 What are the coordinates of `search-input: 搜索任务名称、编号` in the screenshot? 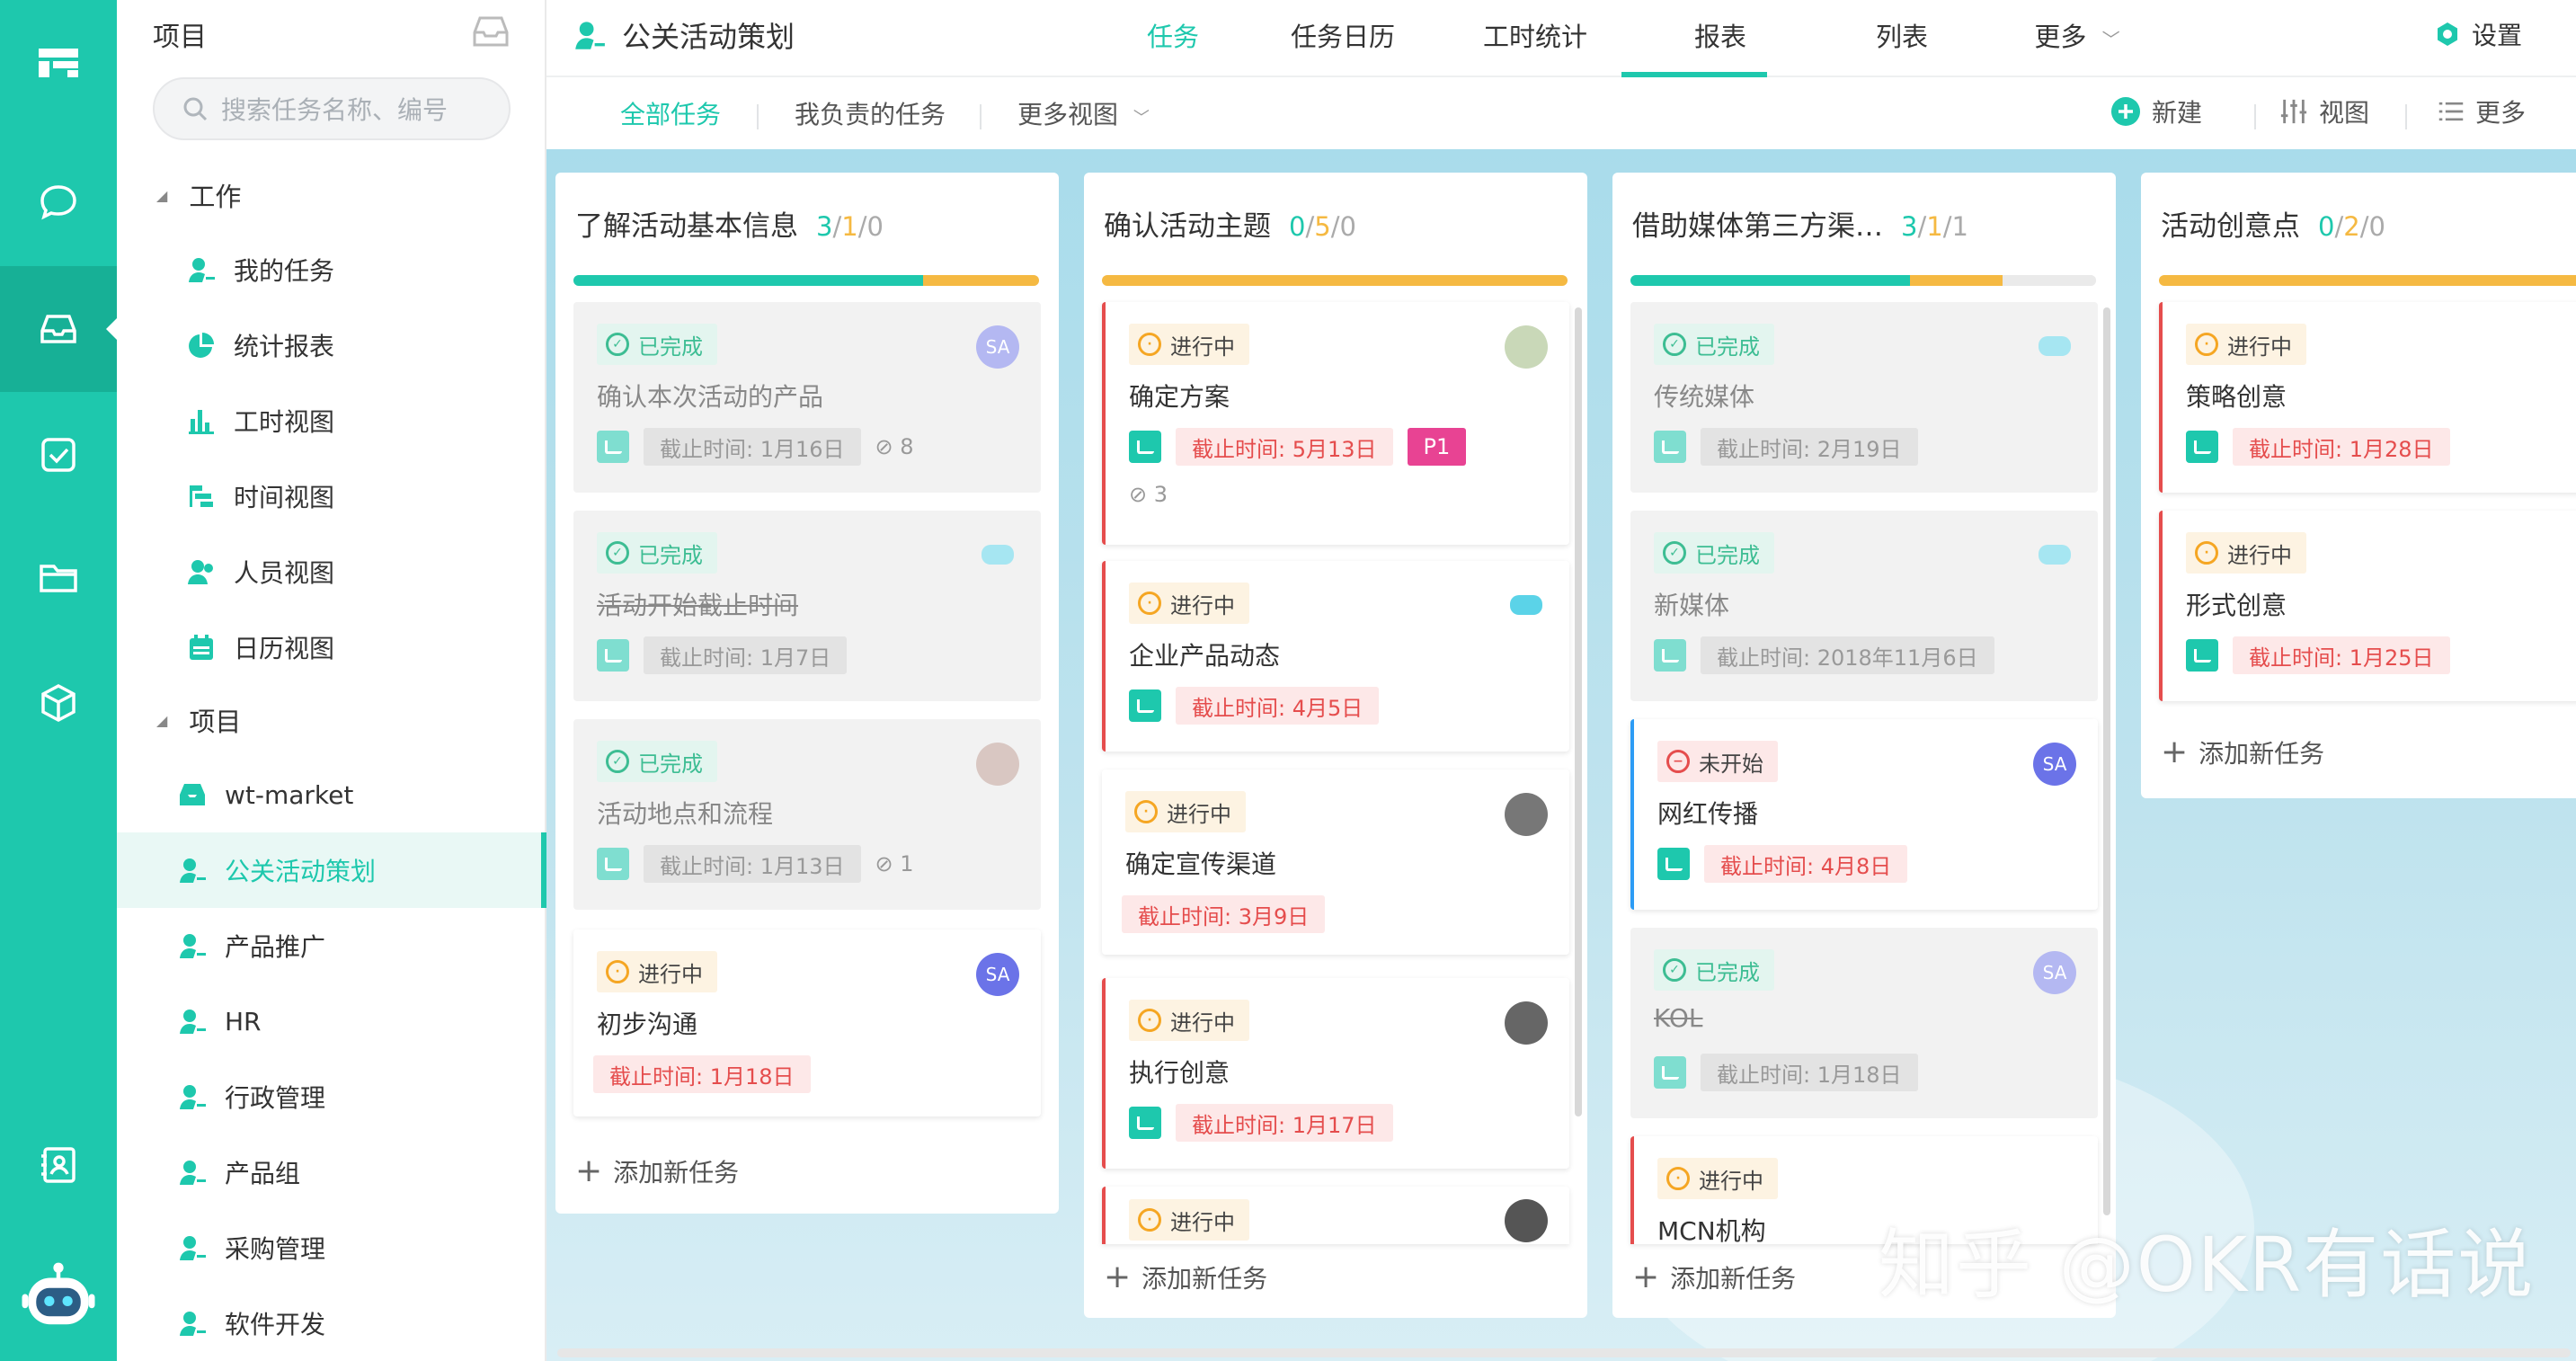 It's located at (332, 108).